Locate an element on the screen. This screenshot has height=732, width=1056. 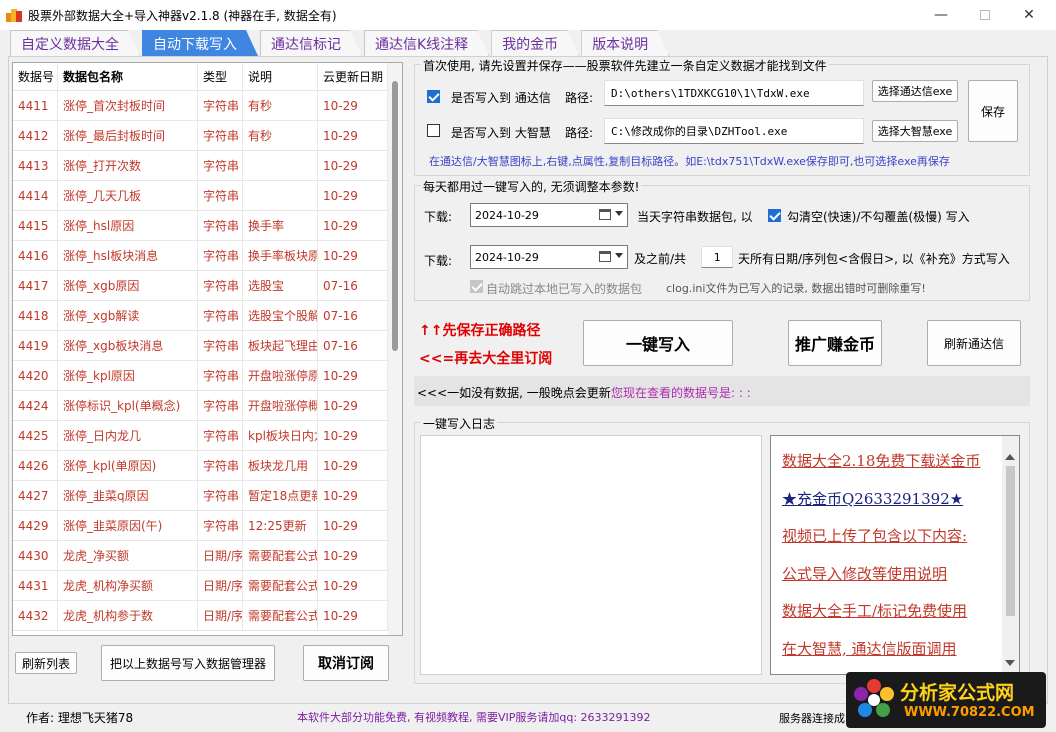
tab-auto-download: 自动下载写入 is located at coordinates (200, 43).